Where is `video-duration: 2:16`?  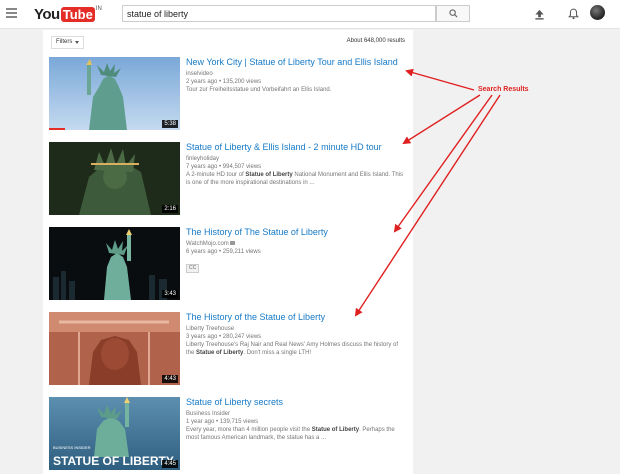 video-duration: 2:16 is located at coordinates (170, 209).